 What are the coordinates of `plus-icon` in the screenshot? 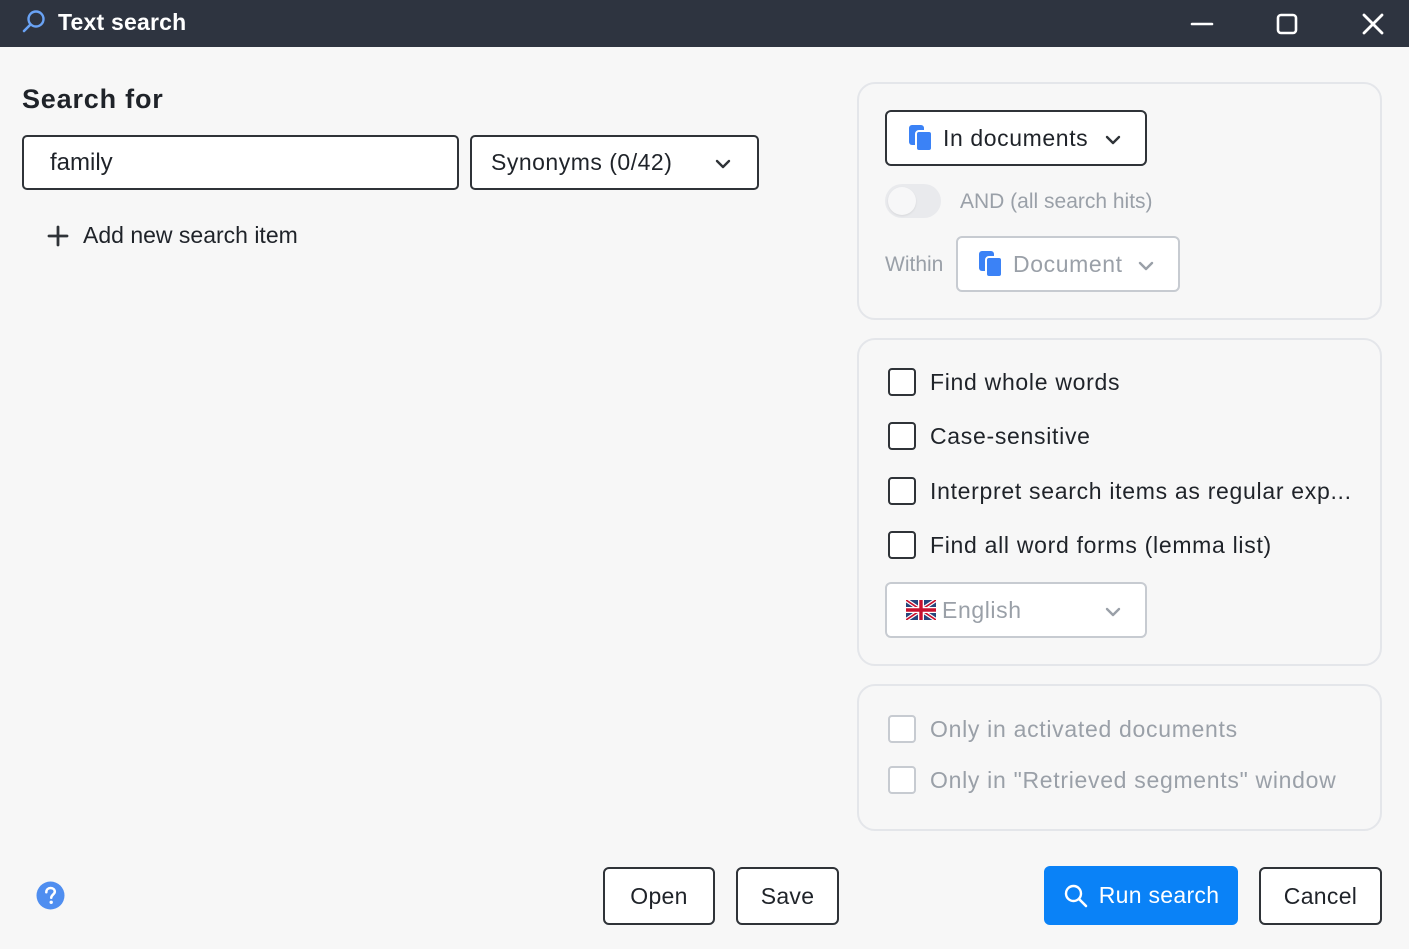 It's located at (58, 235).